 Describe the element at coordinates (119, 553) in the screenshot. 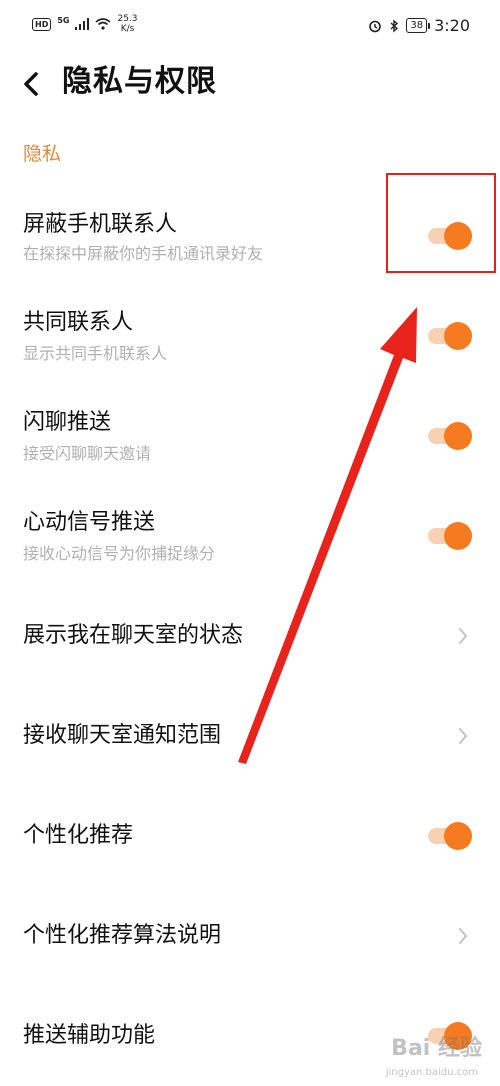

I see `setting-subtitle: 接收心动信号为你捕捉缘分` at that location.